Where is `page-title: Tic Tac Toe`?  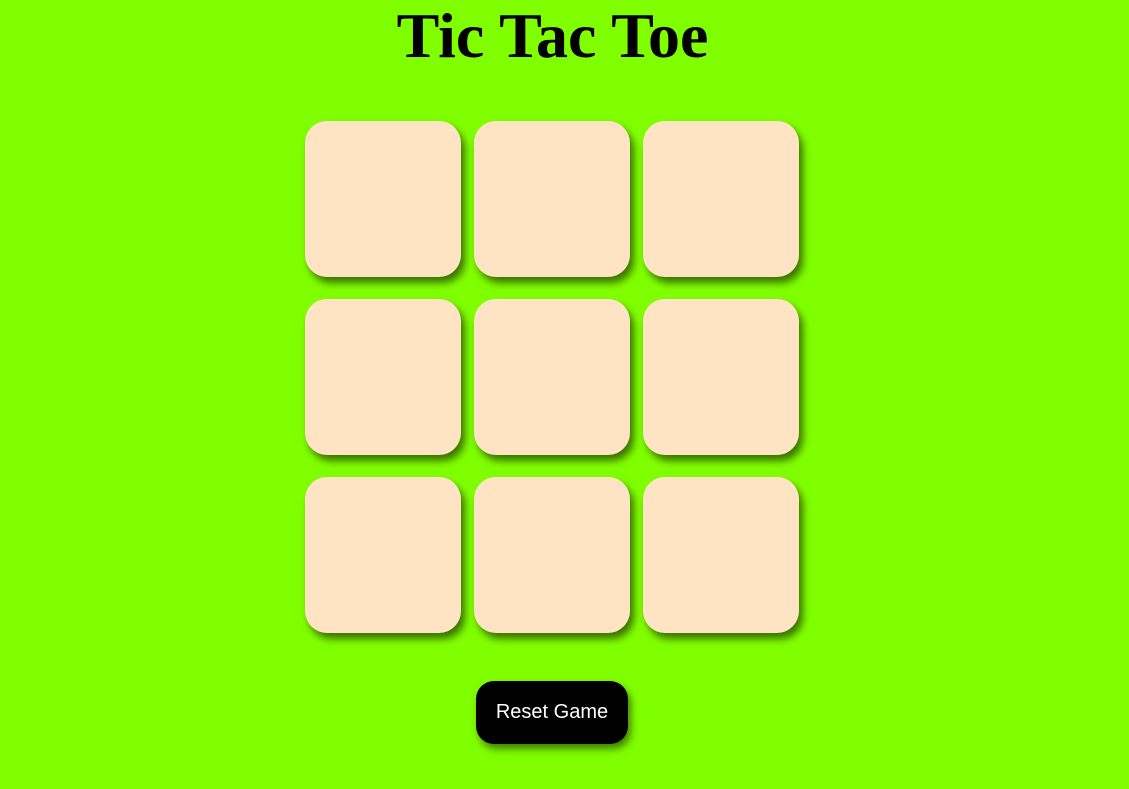
page-title: Tic Tac Toe is located at coordinates (552, 35).